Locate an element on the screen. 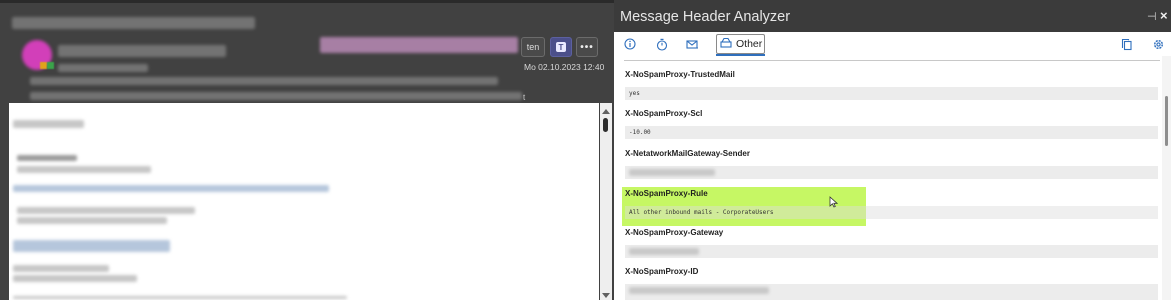 Image resolution: width=1171 pixels, height=300 pixels. addin-tabbar: Other is located at coordinates (892, 44).